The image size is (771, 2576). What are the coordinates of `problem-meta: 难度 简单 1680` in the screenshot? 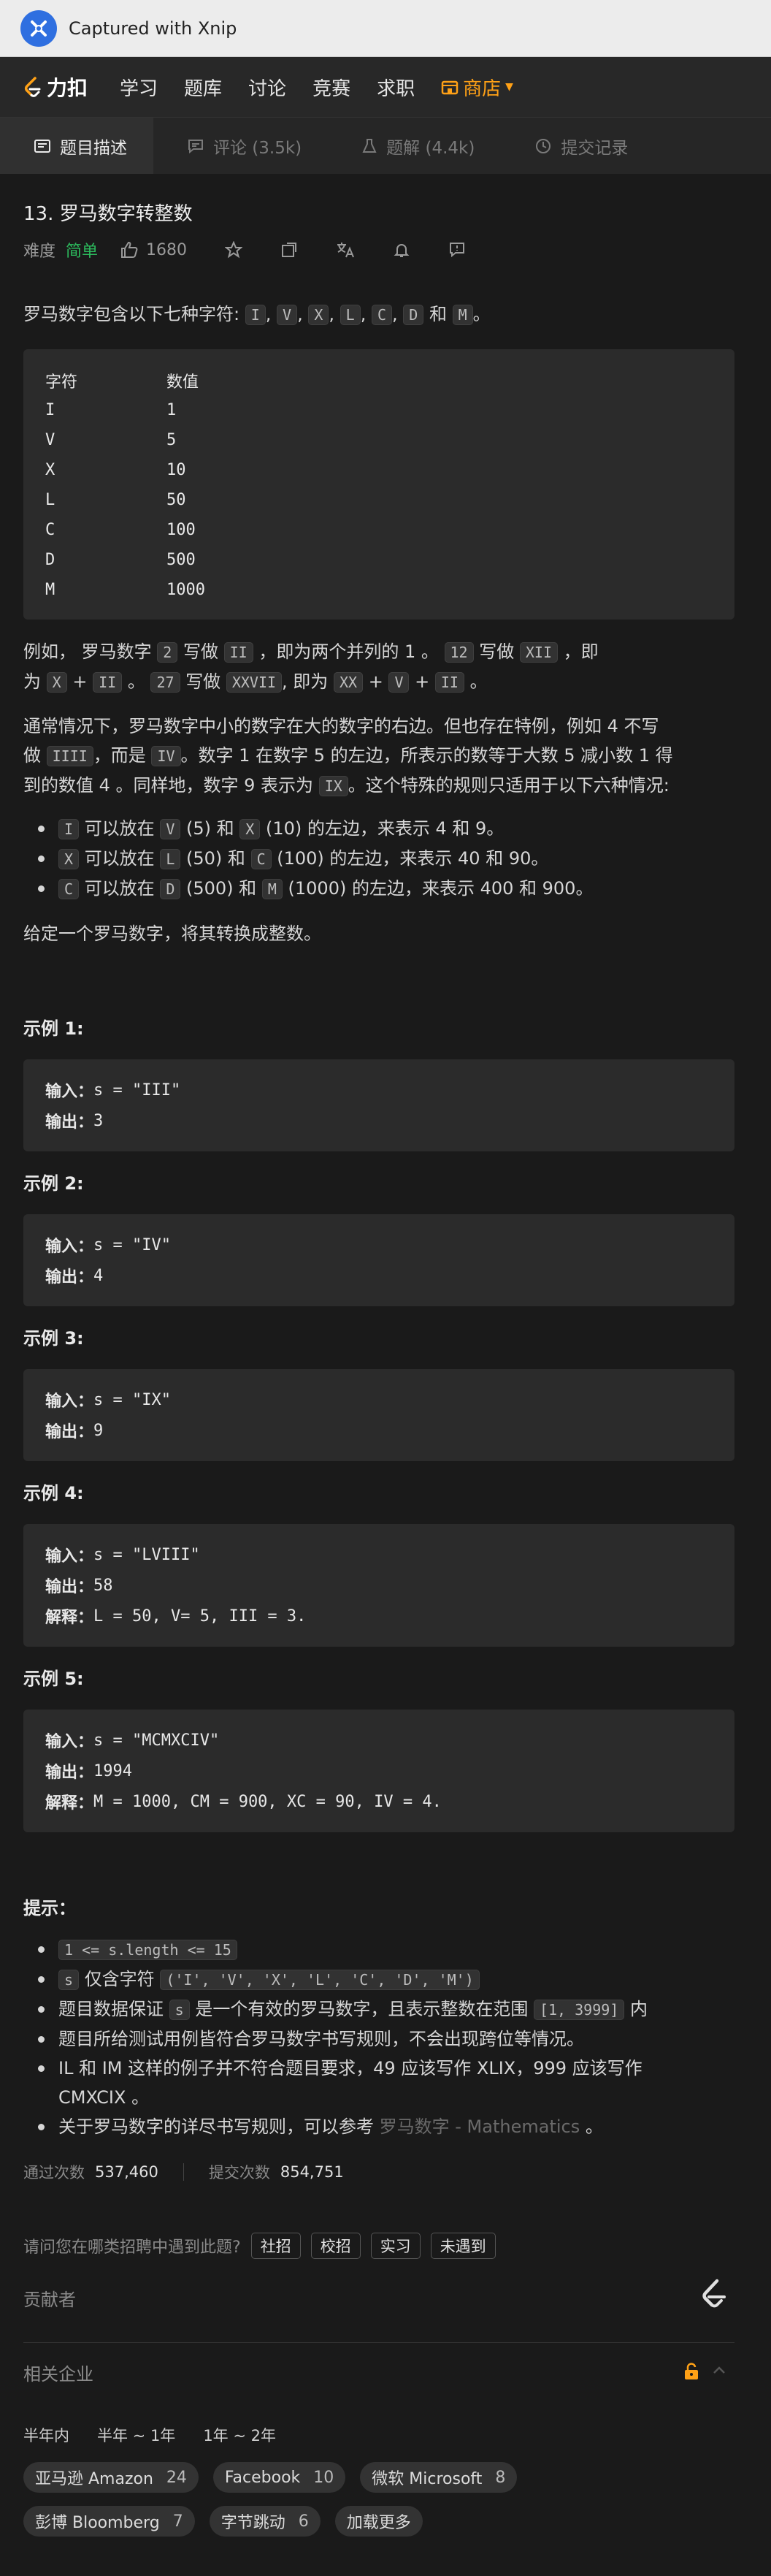 It's located at (244, 250).